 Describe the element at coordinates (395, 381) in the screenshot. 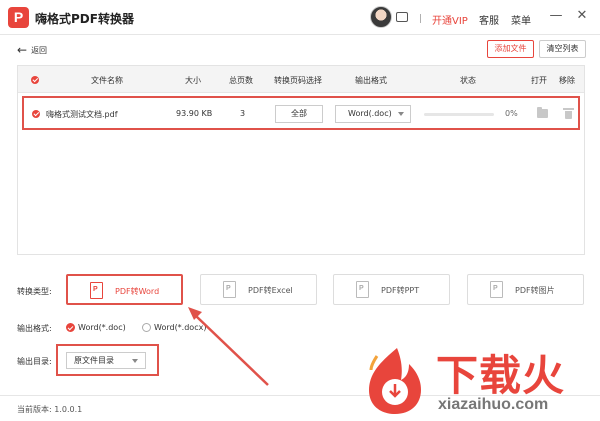

I see `flame-logo-icon` at that location.